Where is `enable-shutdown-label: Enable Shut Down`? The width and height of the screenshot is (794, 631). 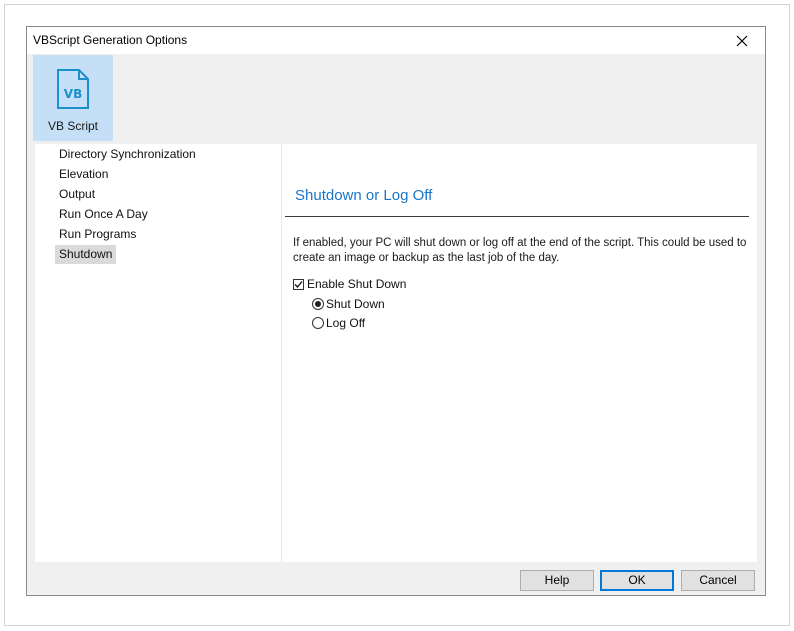
enable-shutdown-label: Enable Shut Down is located at coordinates (357, 284).